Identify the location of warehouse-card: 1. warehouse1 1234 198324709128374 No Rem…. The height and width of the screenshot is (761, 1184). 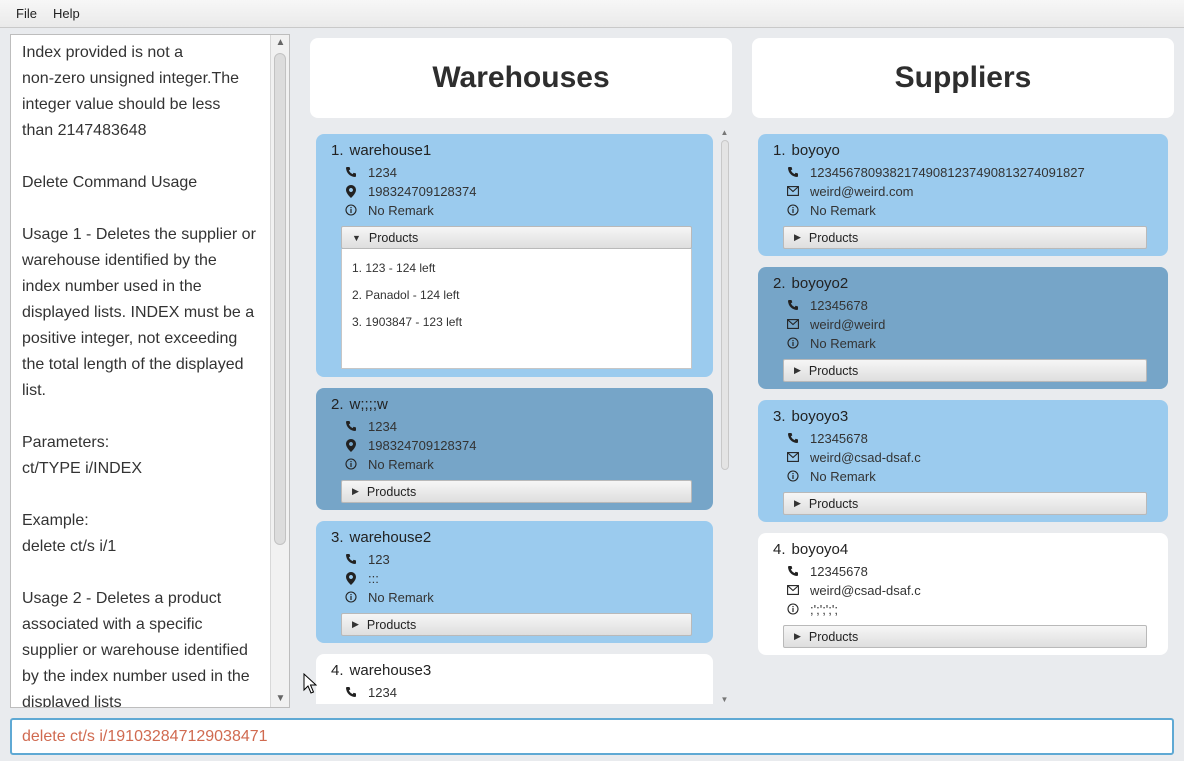
(514, 255).